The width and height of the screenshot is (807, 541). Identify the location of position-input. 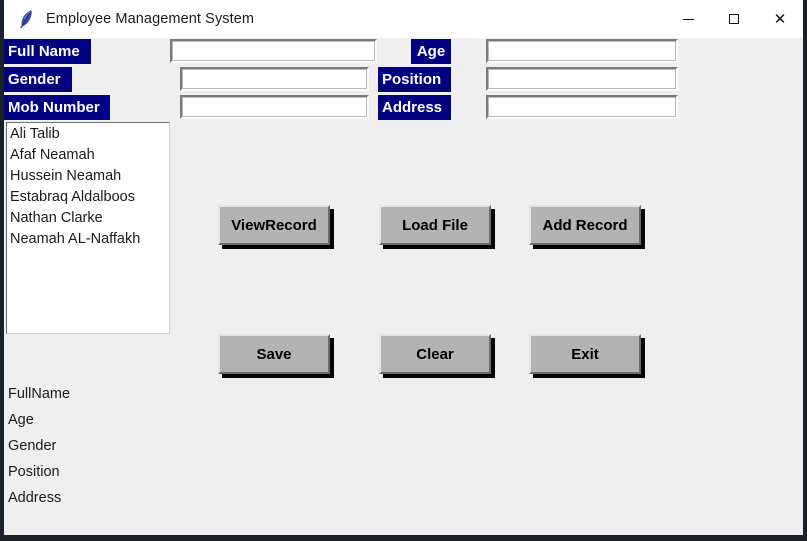
(582, 79).